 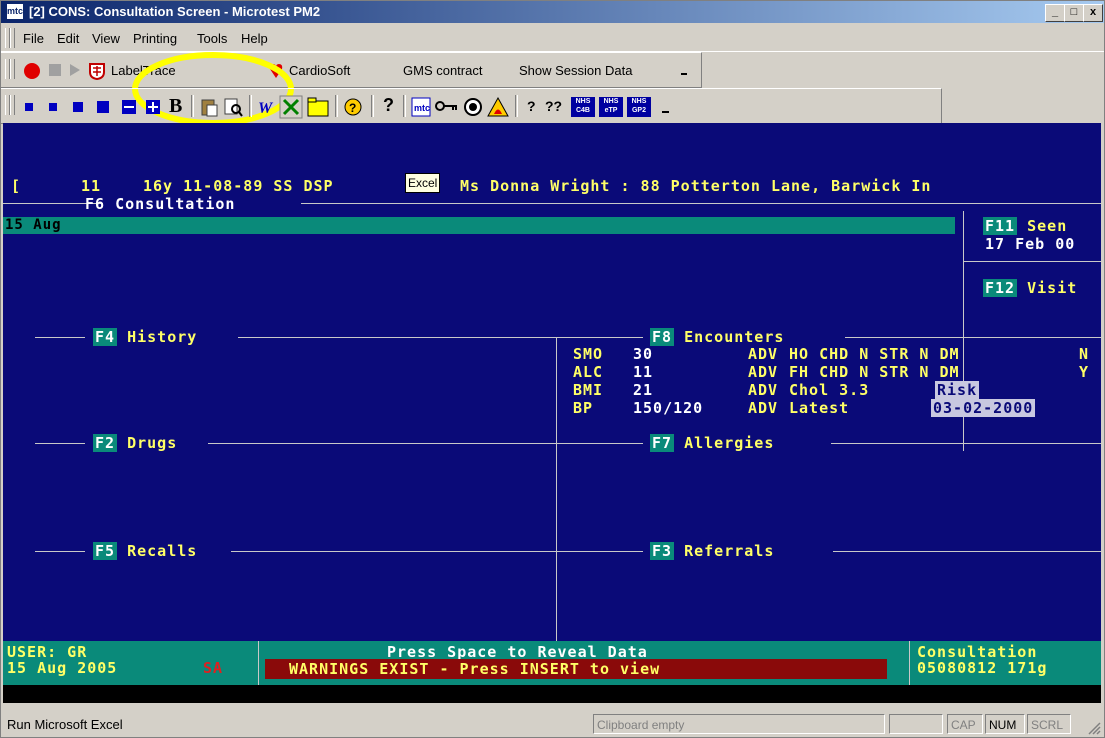 What do you see at coordinates (68, 38) in the screenshot?
I see `menu-edit: Edit` at bounding box center [68, 38].